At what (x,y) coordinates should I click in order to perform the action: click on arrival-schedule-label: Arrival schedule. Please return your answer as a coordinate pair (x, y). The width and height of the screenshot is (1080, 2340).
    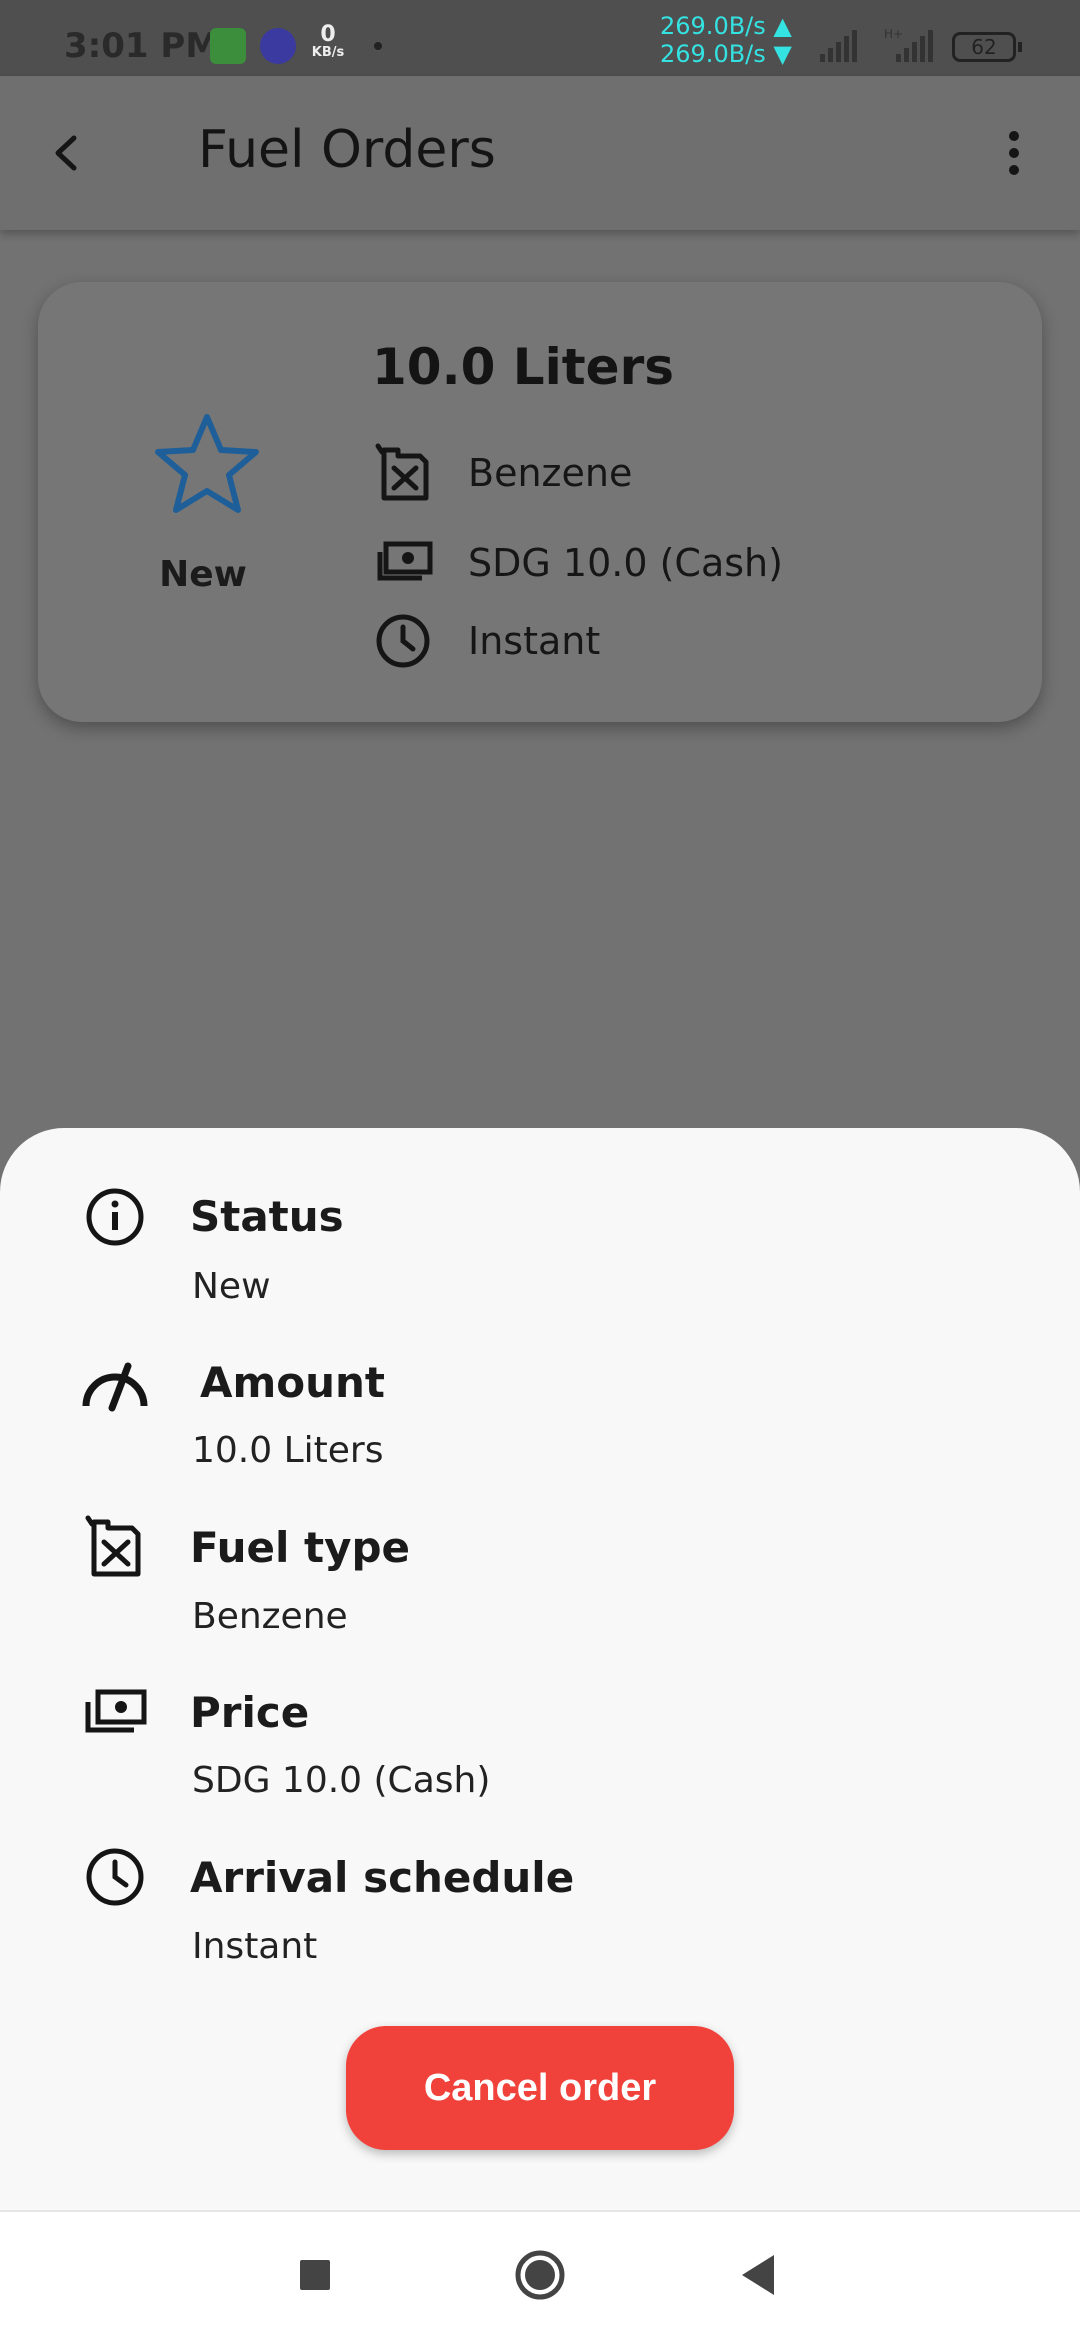
    Looking at the image, I should click on (382, 1877).